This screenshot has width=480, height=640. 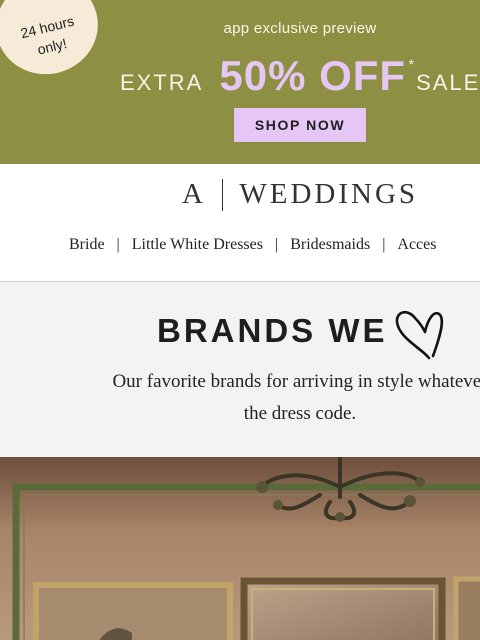 I want to click on nav-item-bridesmaids: Bridesmaids, so click(x=330, y=244).